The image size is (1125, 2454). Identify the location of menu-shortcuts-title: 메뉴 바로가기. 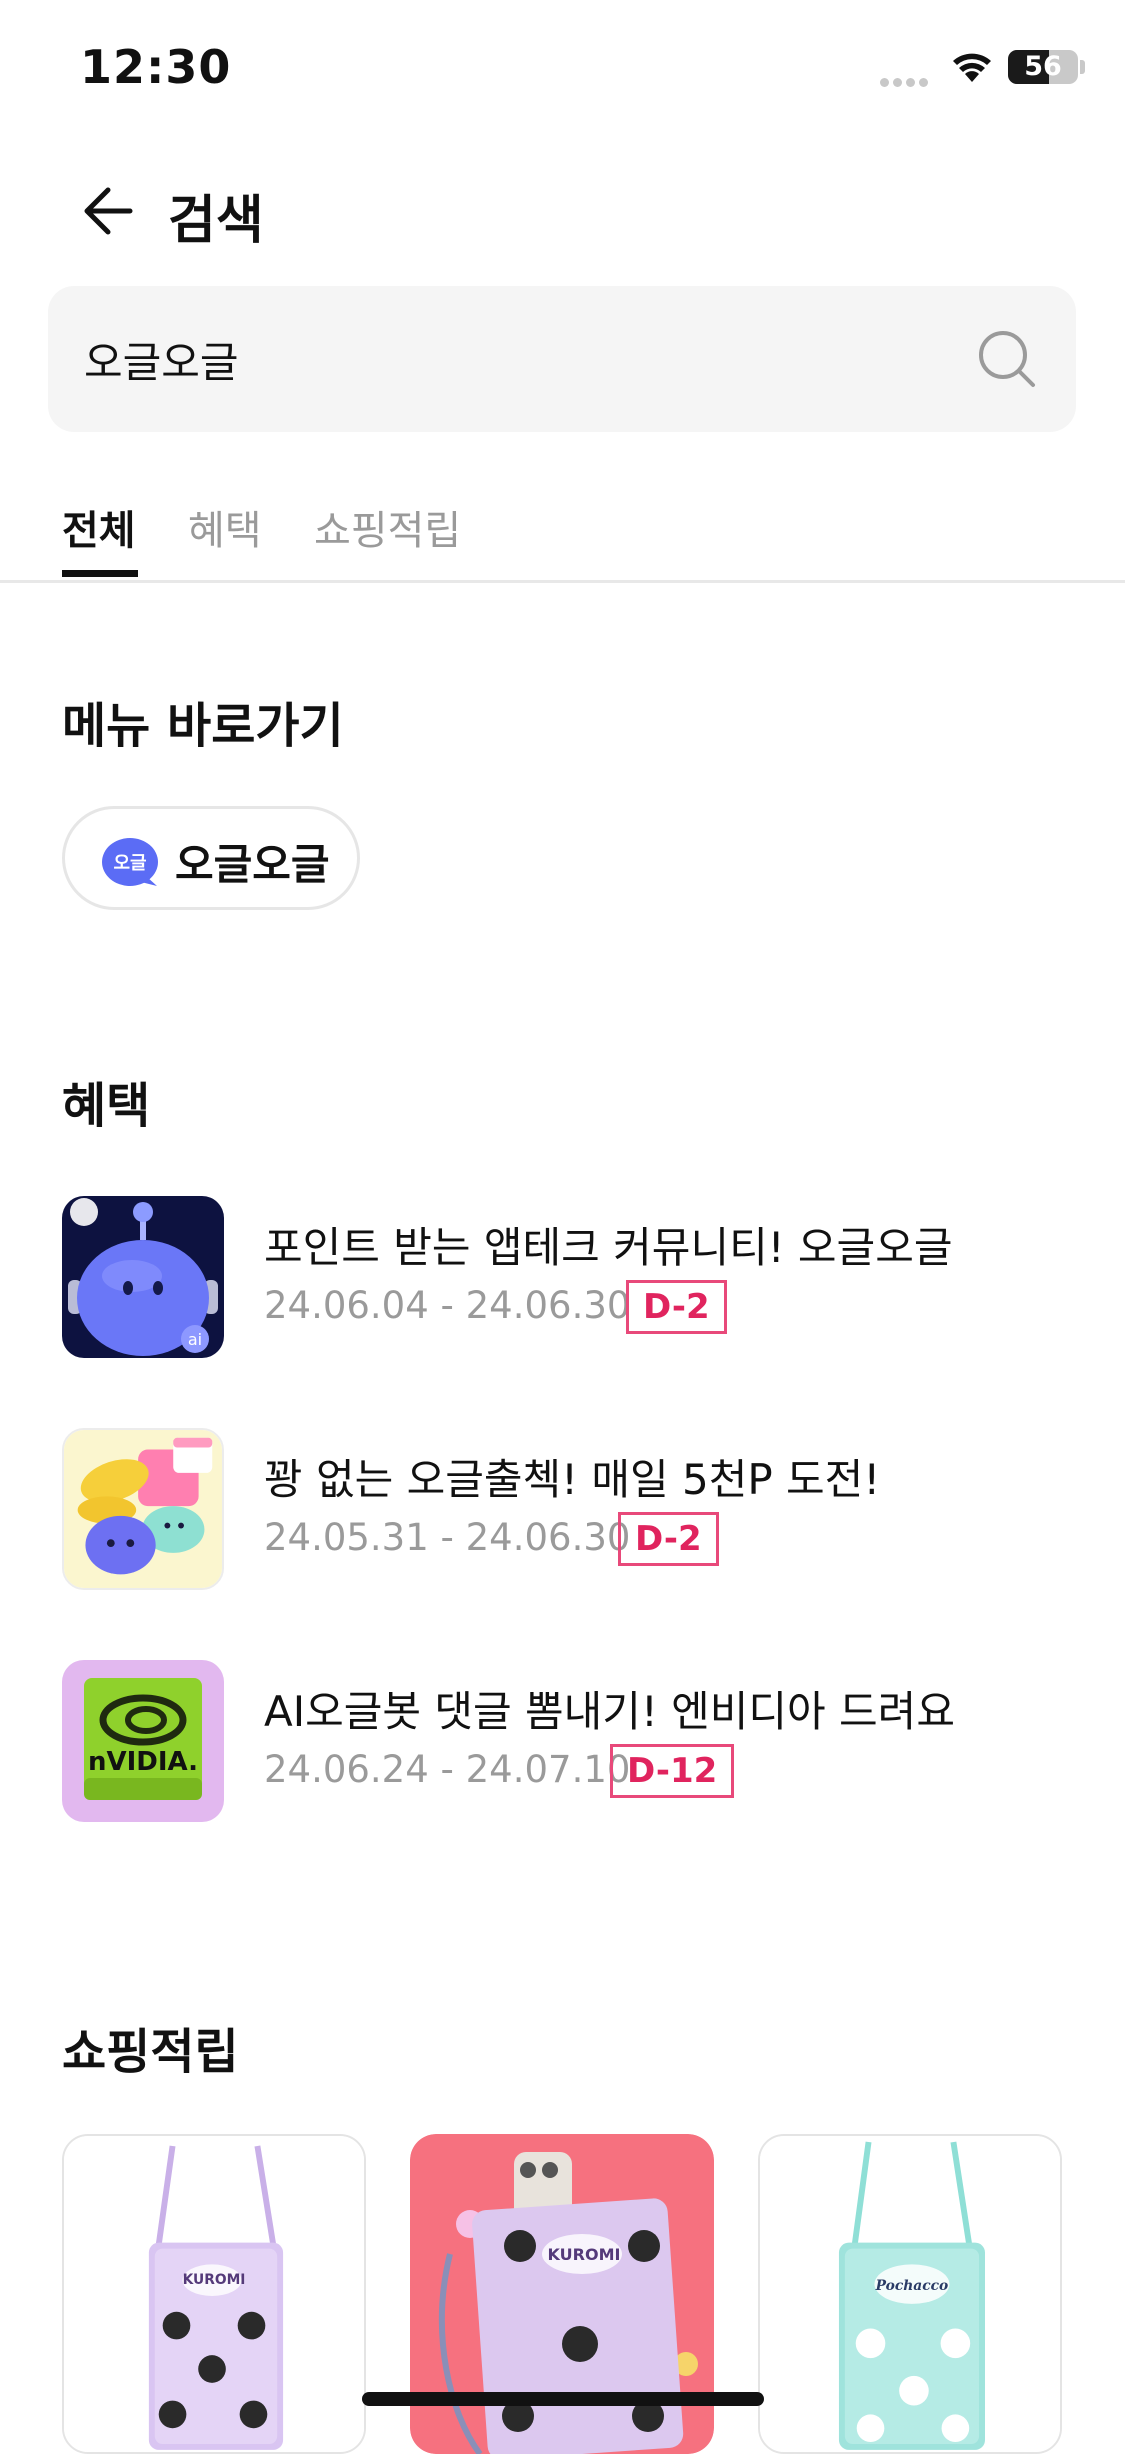
(203, 726).